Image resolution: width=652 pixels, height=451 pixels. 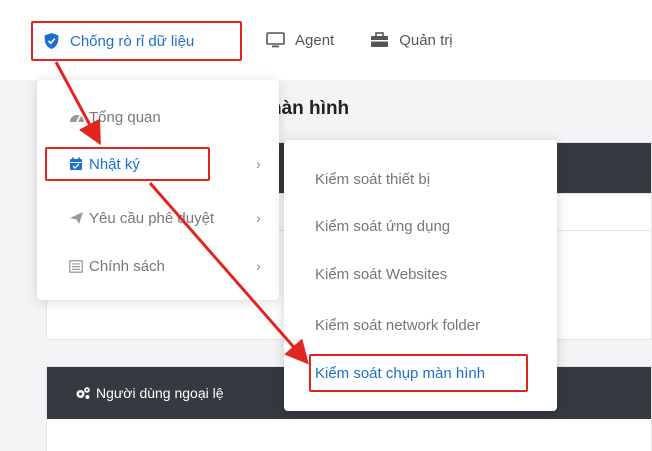 What do you see at coordinates (397, 325) in the screenshot?
I see `submenu-item-network-folder-control: Kiểm soát network folder` at bounding box center [397, 325].